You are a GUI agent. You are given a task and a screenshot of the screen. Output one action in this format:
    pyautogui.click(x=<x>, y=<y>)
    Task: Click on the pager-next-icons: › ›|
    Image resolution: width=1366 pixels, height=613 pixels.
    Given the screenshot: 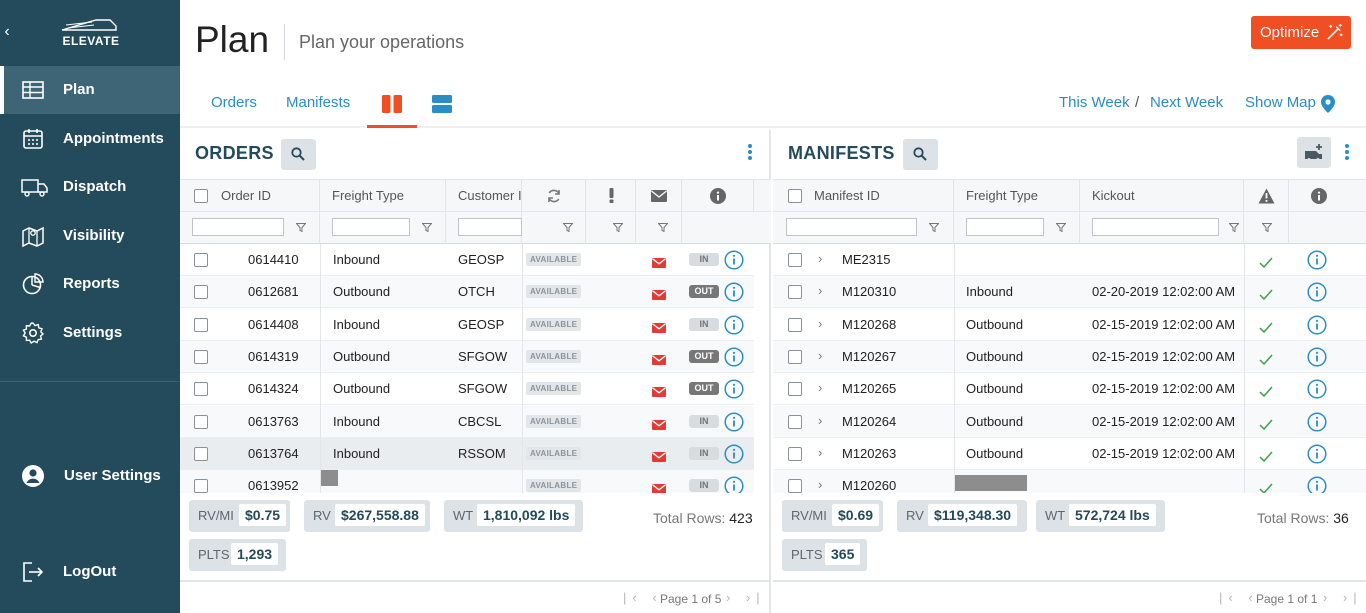 What is the action you would take?
    pyautogui.click(x=1343, y=597)
    